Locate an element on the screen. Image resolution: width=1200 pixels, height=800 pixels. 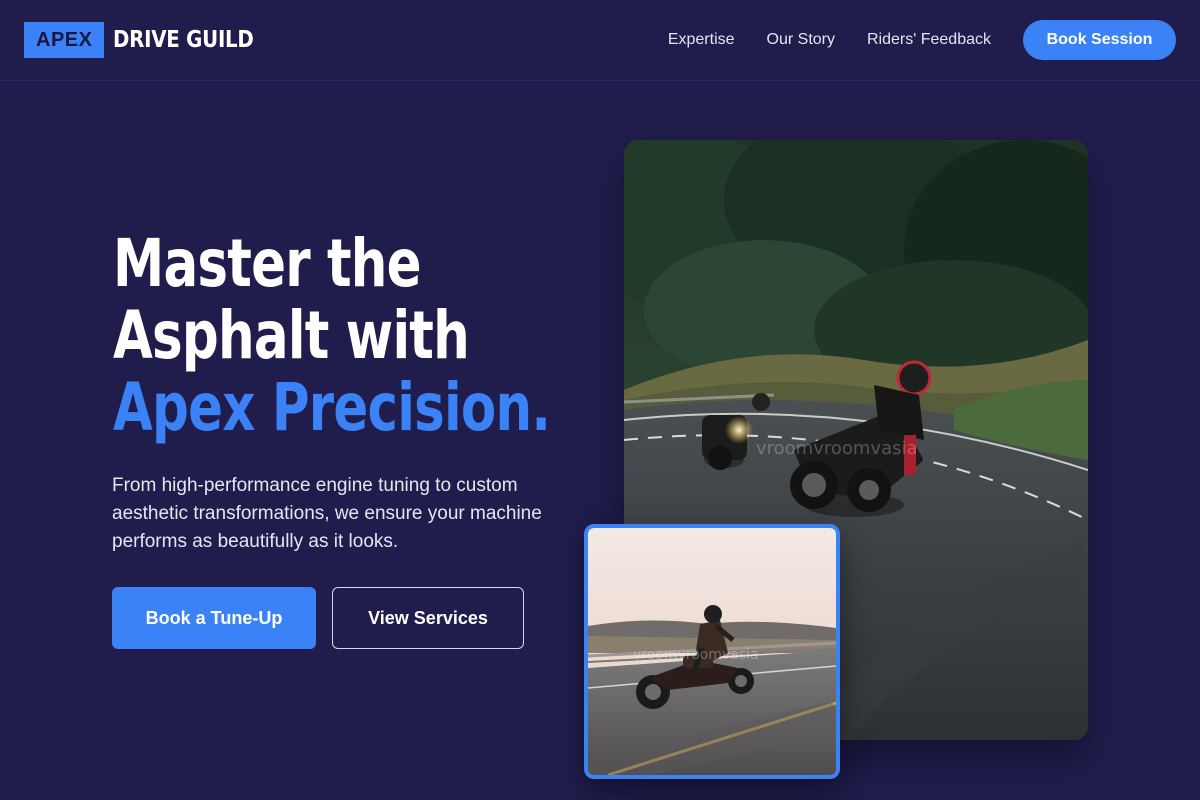
book-tune-up-button: Book a Tune-Up is located at coordinates (214, 618).